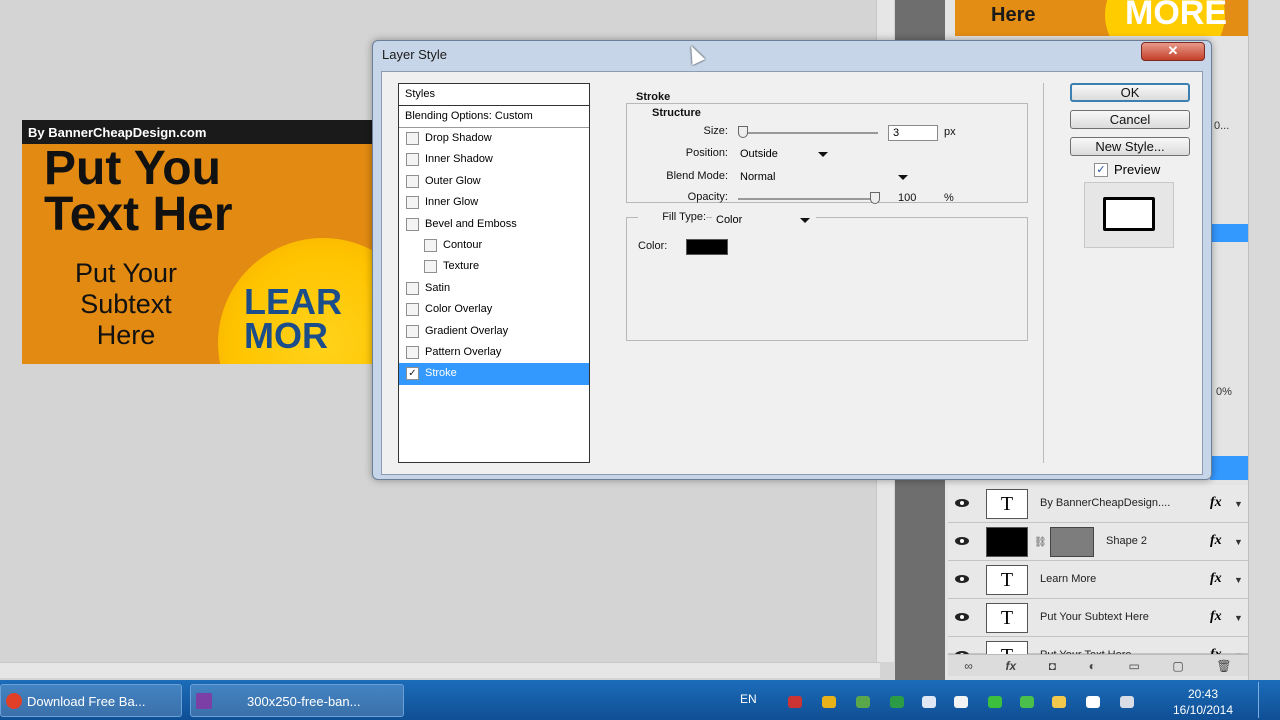  I want to click on style-item-satin: Satin, so click(494, 288).